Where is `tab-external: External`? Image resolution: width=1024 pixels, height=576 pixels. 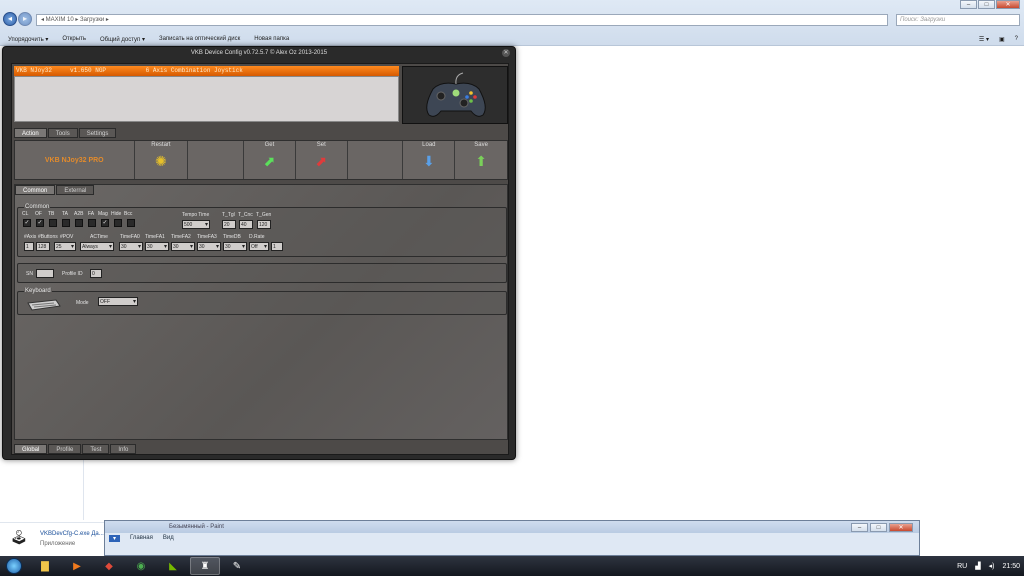 tab-external: External is located at coordinates (75, 190).